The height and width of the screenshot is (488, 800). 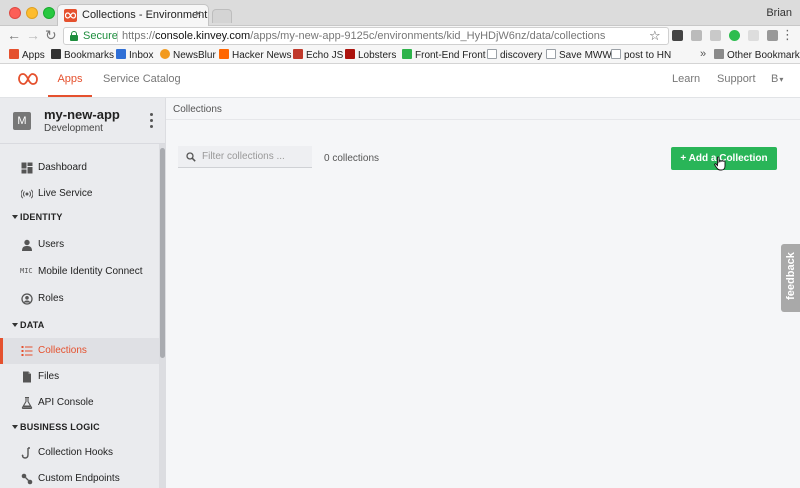 I want to click on bookmark-item: post to HN, so click(x=641, y=55).